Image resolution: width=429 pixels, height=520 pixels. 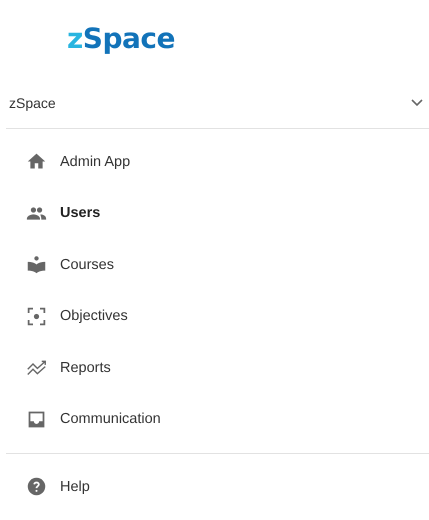 I want to click on organization-select: zSpace, so click(x=217, y=103).